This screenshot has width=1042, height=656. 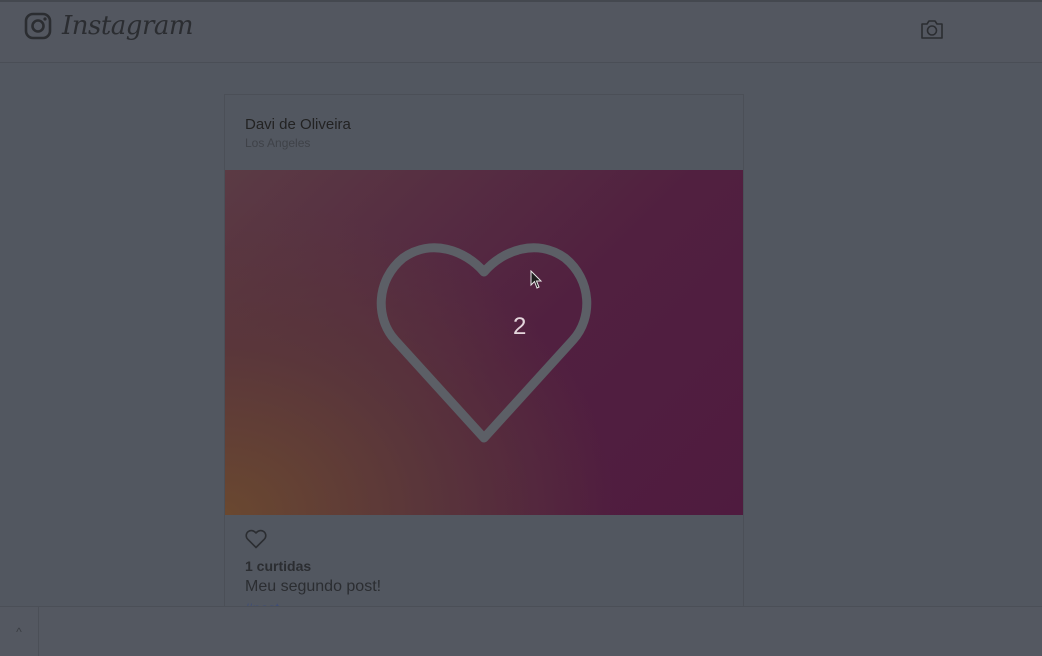 I want to click on top-navigation-bar: Instagram, so click(x=521, y=31).